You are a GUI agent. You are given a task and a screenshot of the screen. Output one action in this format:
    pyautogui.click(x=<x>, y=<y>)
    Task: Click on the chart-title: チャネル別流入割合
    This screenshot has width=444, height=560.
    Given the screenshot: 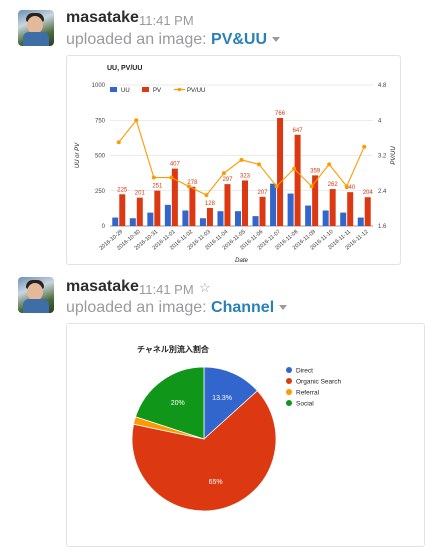 What is the action you would take?
    pyautogui.click(x=173, y=349)
    